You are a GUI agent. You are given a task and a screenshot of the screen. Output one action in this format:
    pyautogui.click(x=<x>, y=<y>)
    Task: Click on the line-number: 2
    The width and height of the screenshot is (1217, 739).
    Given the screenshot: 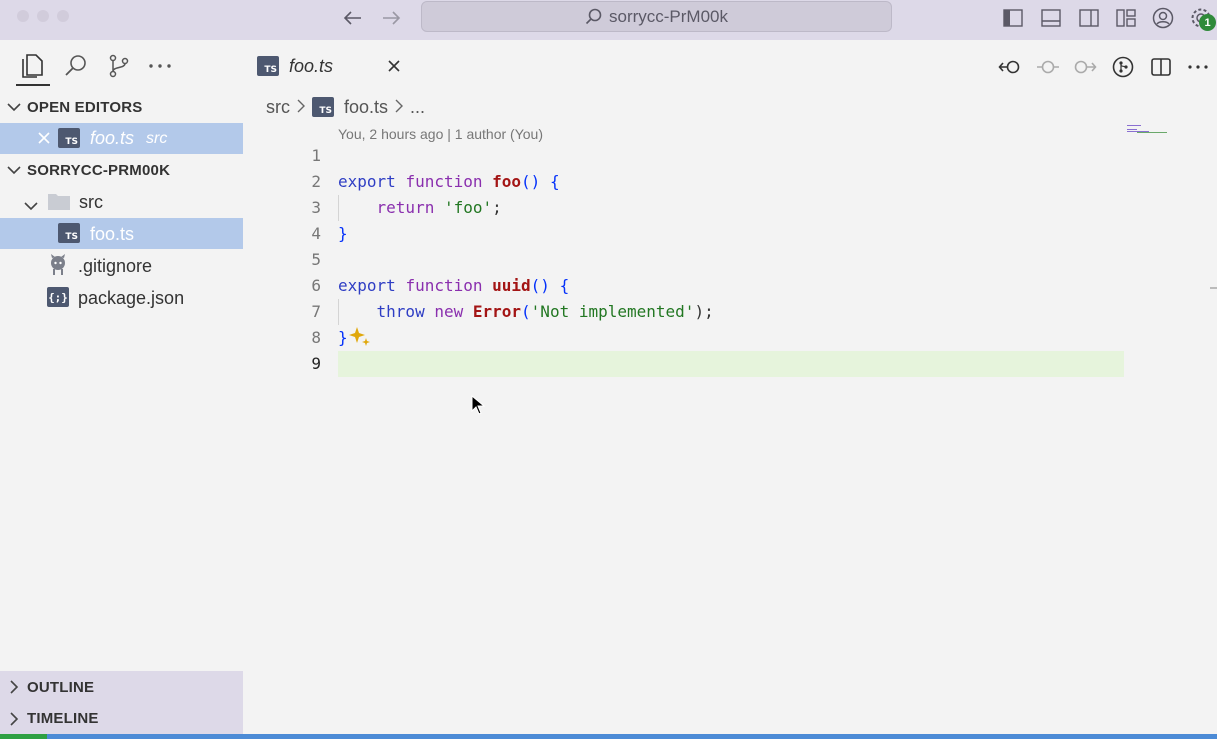 What is the action you would take?
    pyautogui.click(x=316, y=181)
    